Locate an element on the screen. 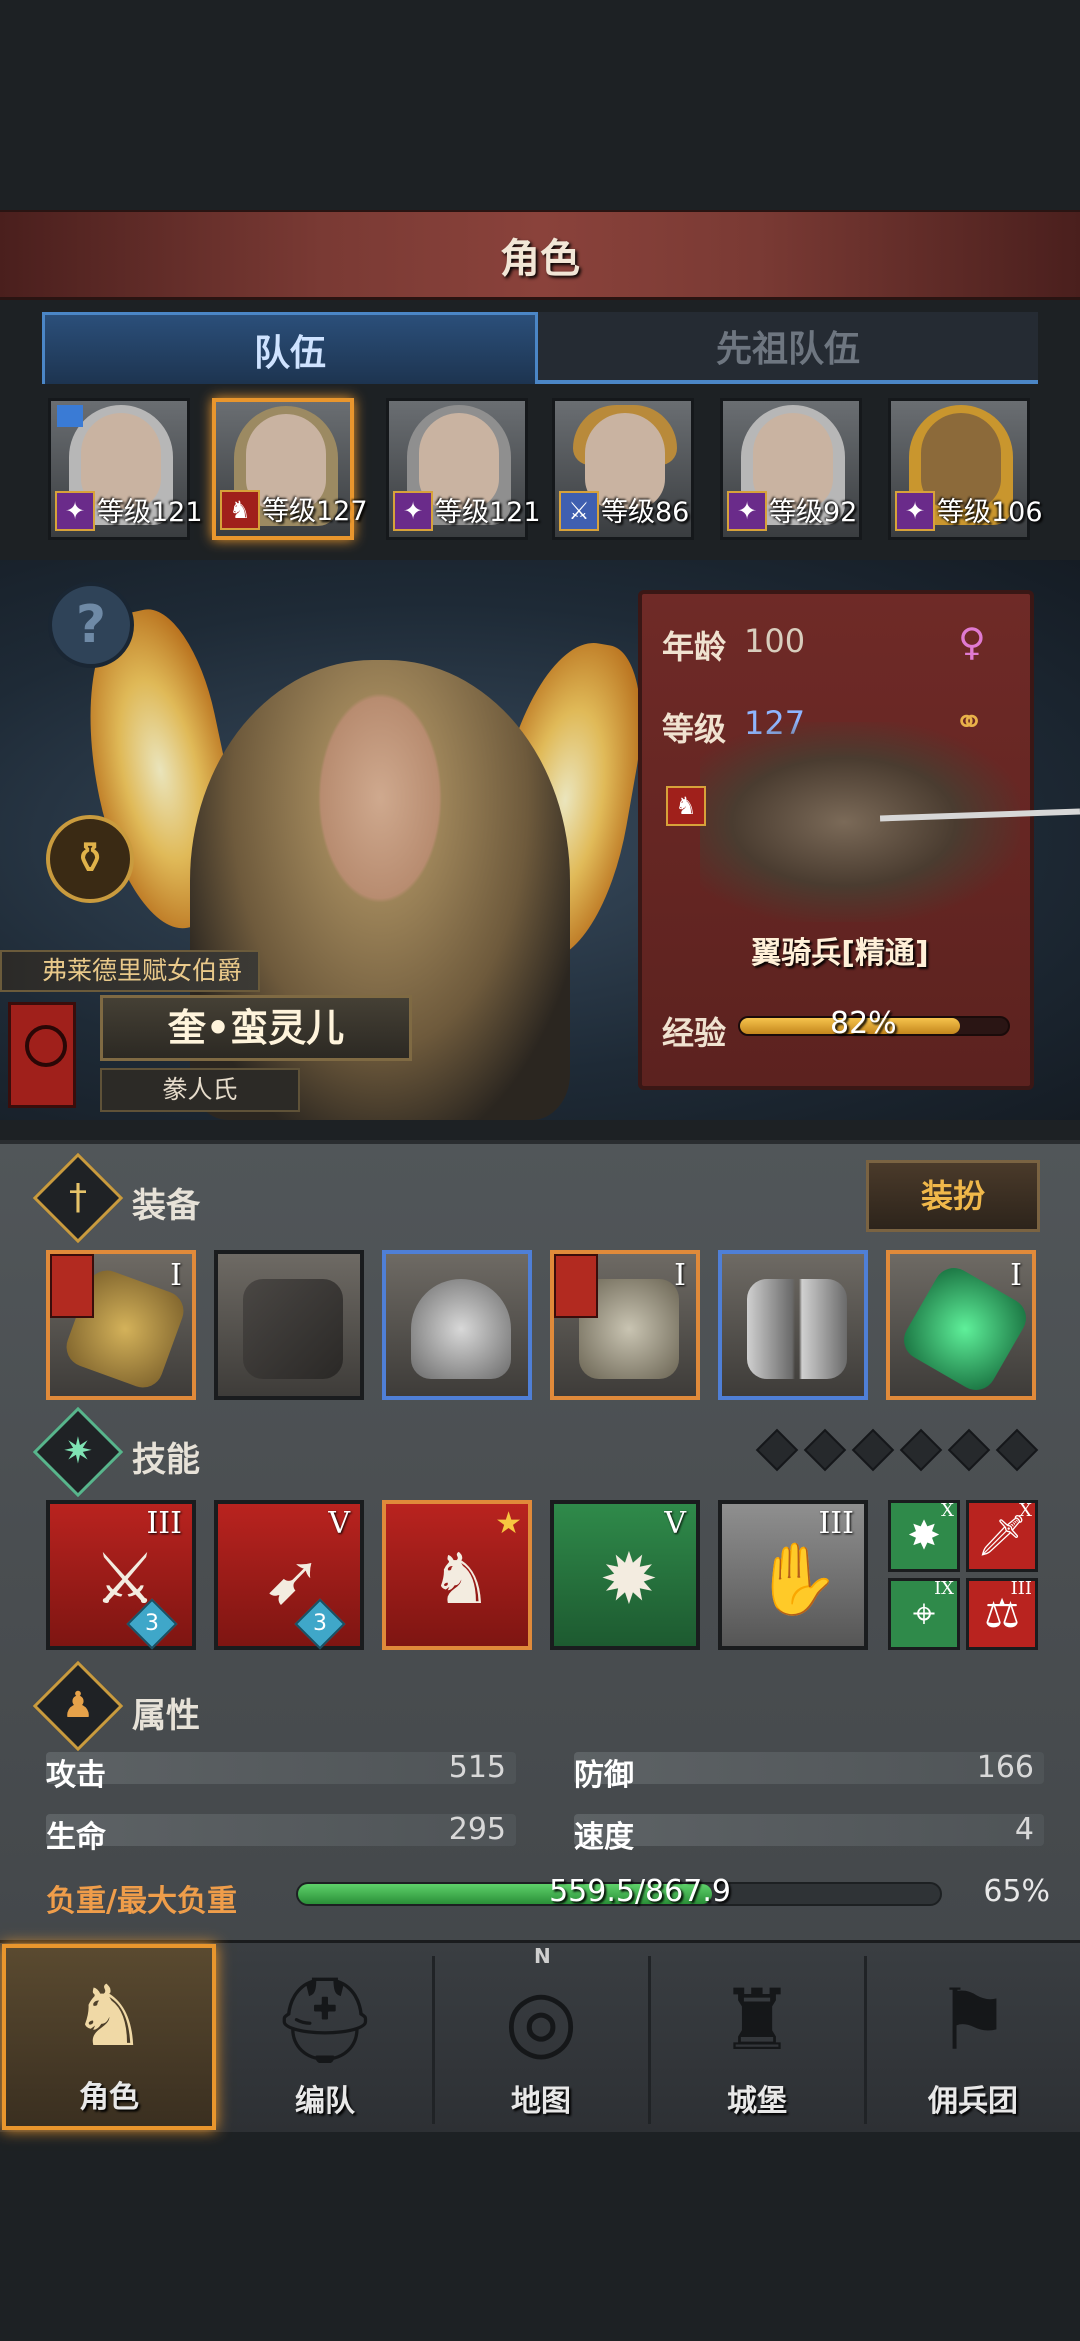  unit-illustration is located at coordinates (860, 822).